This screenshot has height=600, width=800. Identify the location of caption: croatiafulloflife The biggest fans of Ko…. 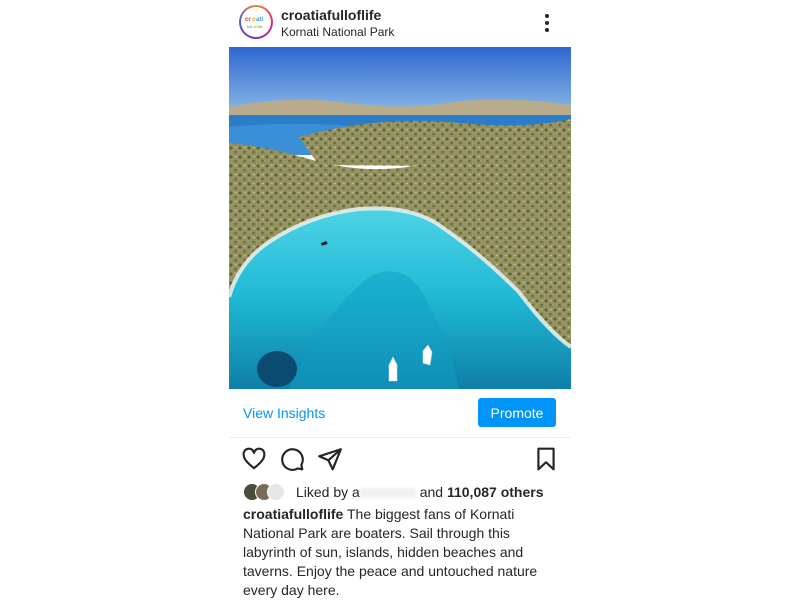
(402, 552).